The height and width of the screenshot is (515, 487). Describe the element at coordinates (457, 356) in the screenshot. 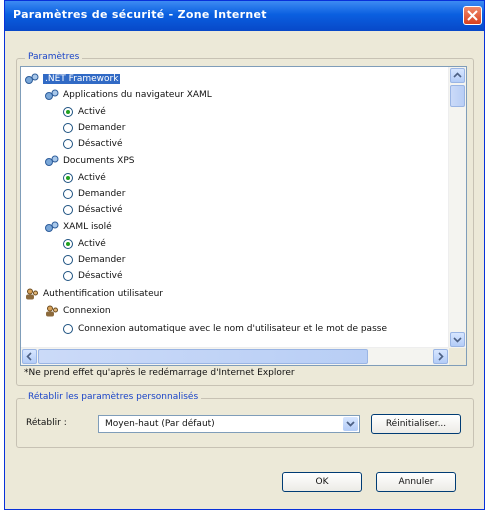

I see `scroll-corner` at that location.